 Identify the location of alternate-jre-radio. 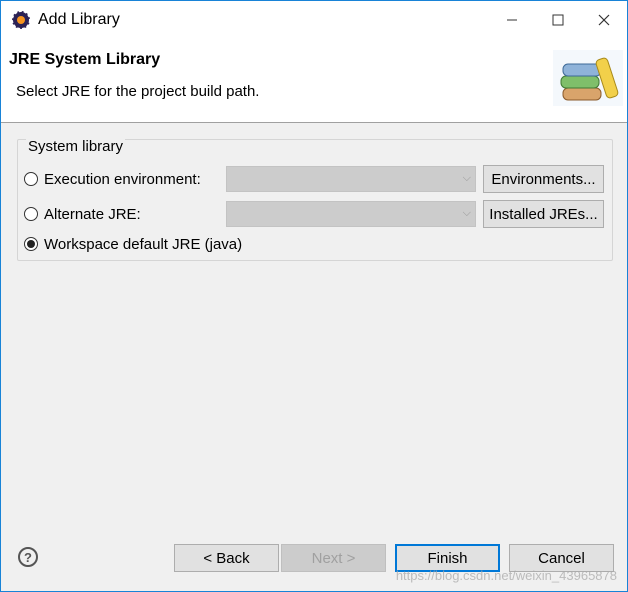
(31, 214).